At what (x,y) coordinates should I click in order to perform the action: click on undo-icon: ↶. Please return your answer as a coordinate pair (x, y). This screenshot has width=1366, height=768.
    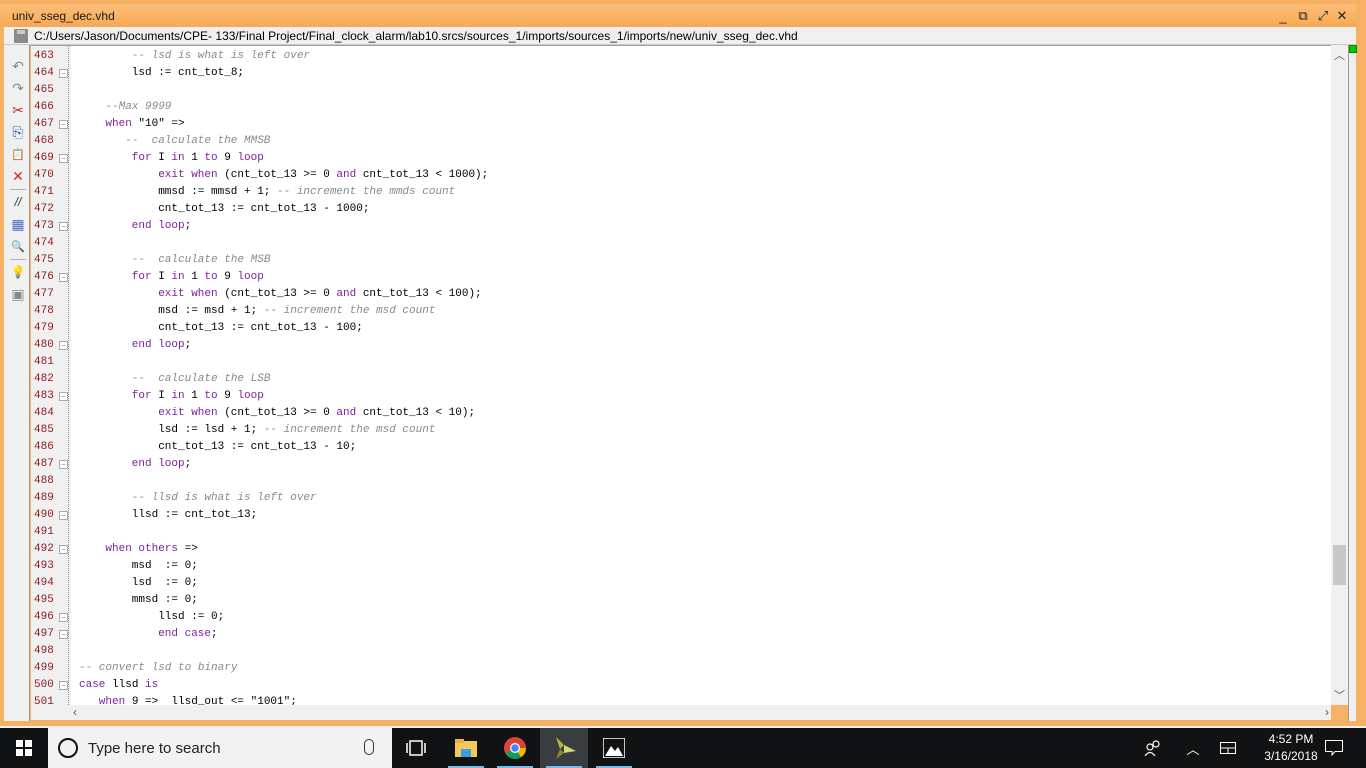
    Looking at the image, I should click on (18, 66).